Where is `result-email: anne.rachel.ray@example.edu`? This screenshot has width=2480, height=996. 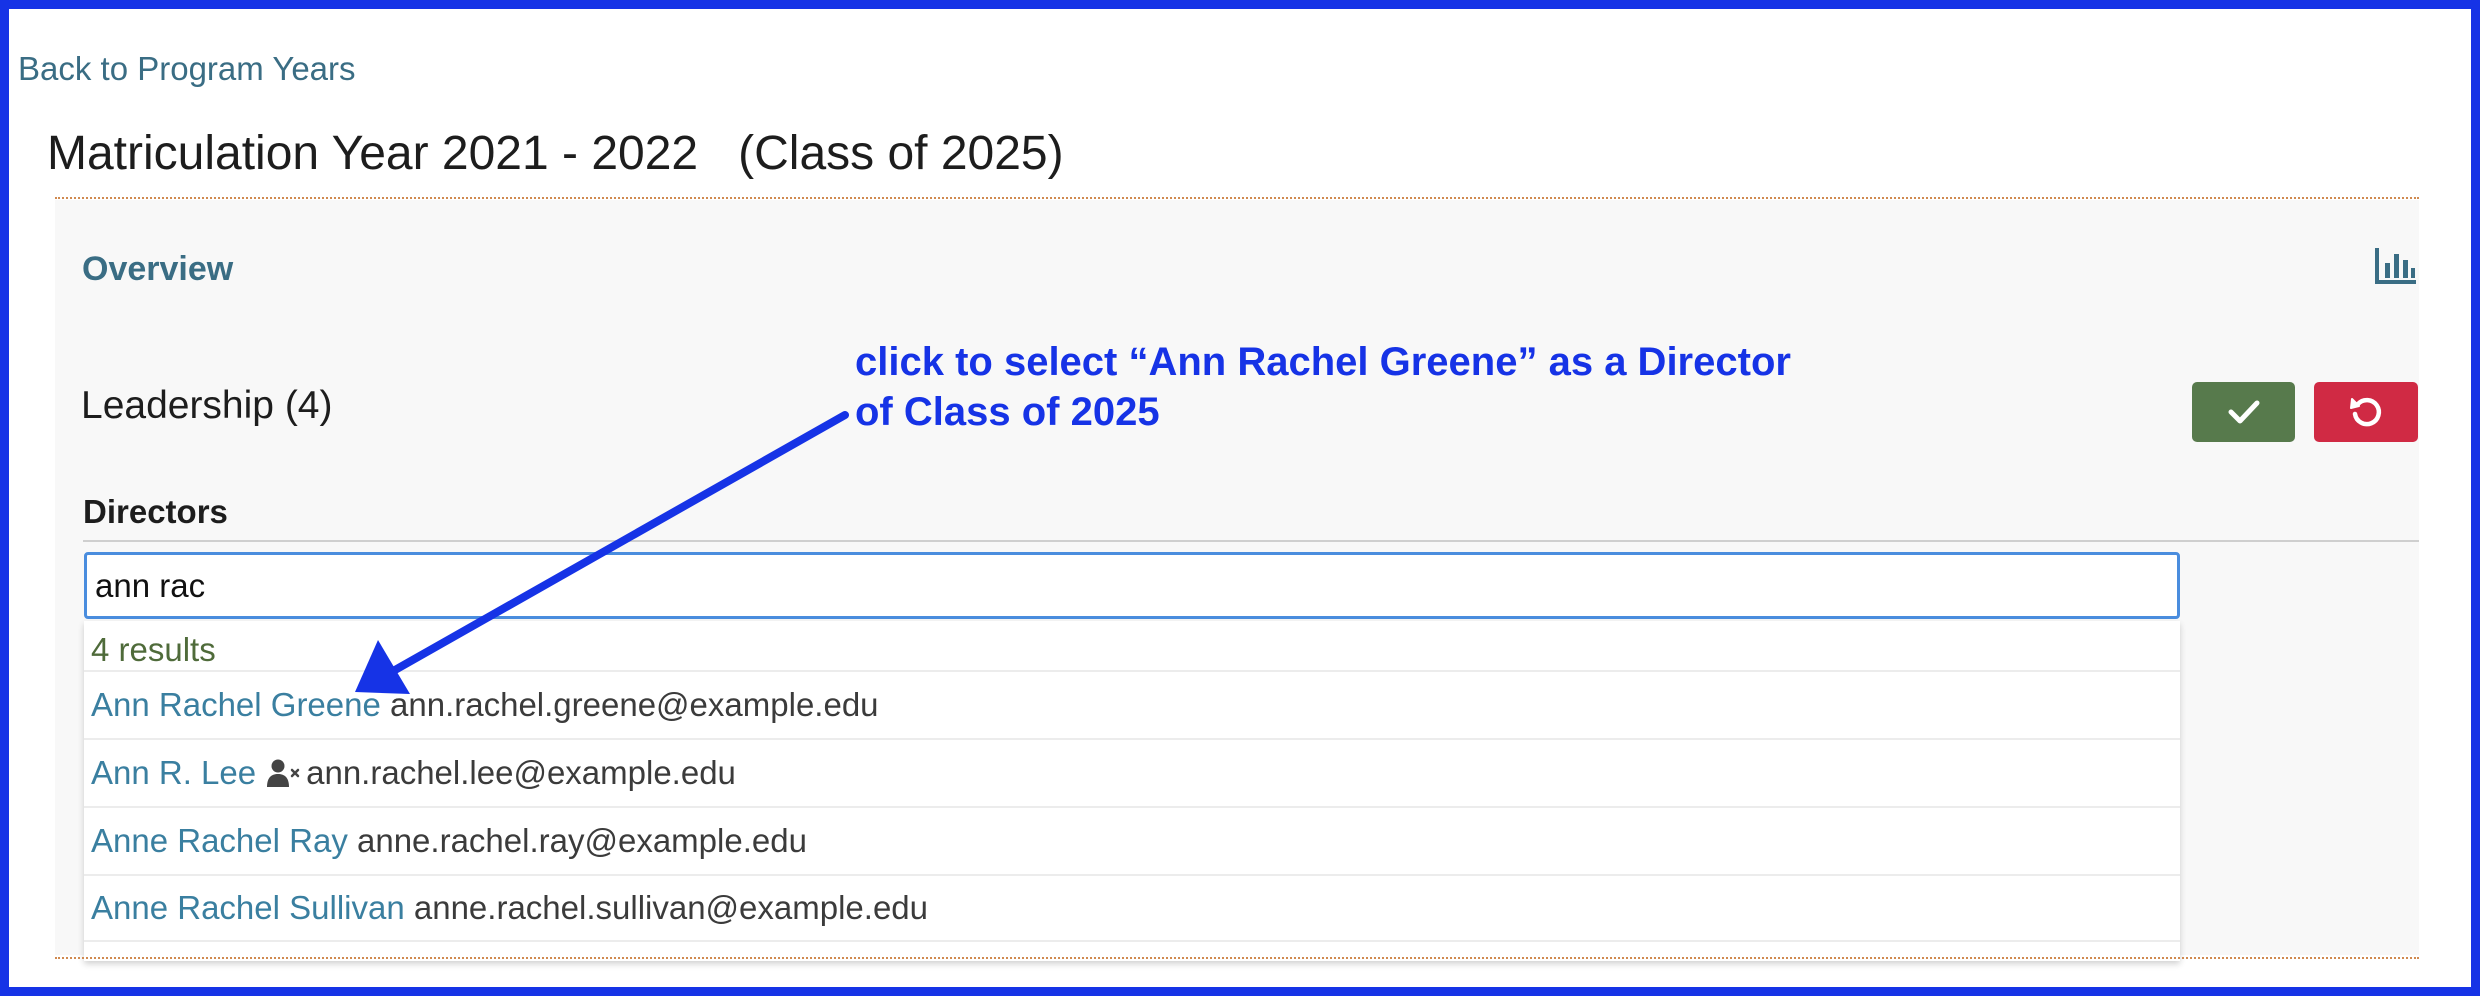
result-email: anne.rachel.ray@example.edu is located at coordinates (582, 840).